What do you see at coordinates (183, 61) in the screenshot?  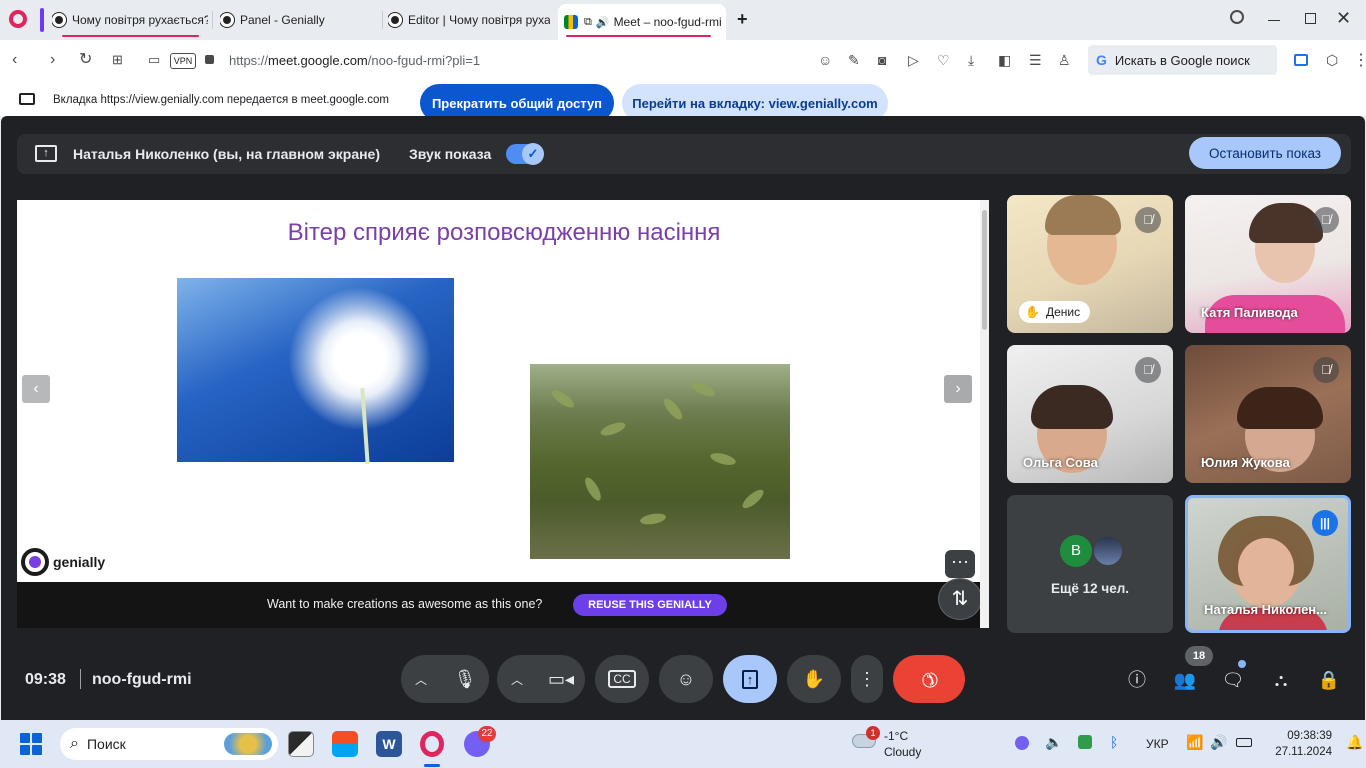 I see `vpn-badge: VPN` at bounding box center [183, 61].